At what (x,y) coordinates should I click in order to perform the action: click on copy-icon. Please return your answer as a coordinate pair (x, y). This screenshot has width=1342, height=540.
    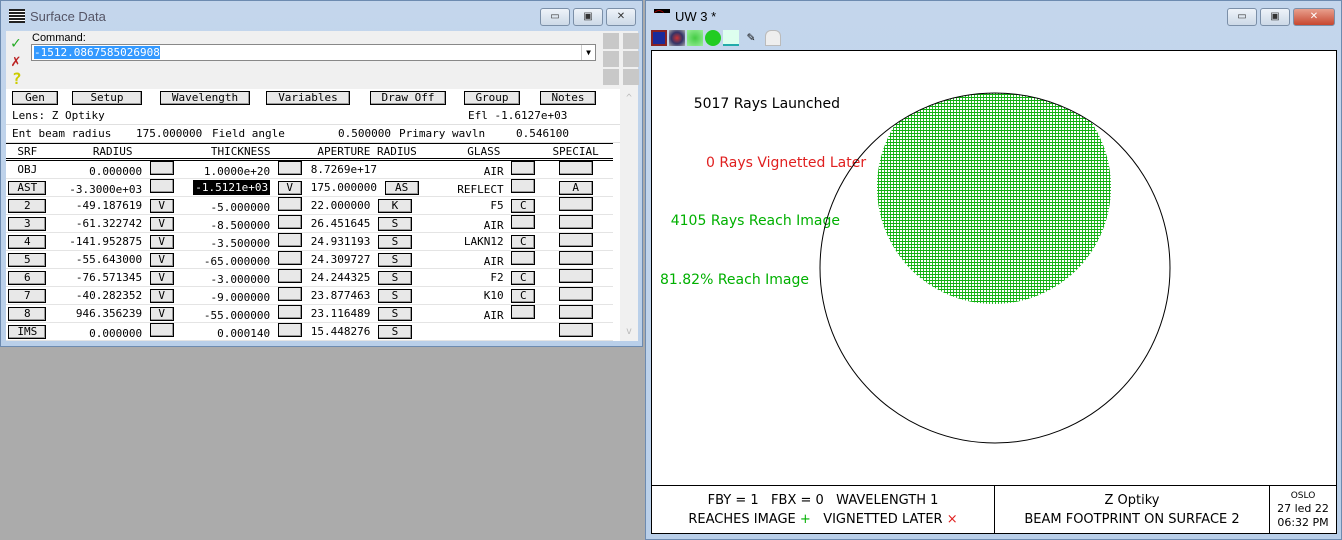
    Looking at the image, I should click on (631, 59).